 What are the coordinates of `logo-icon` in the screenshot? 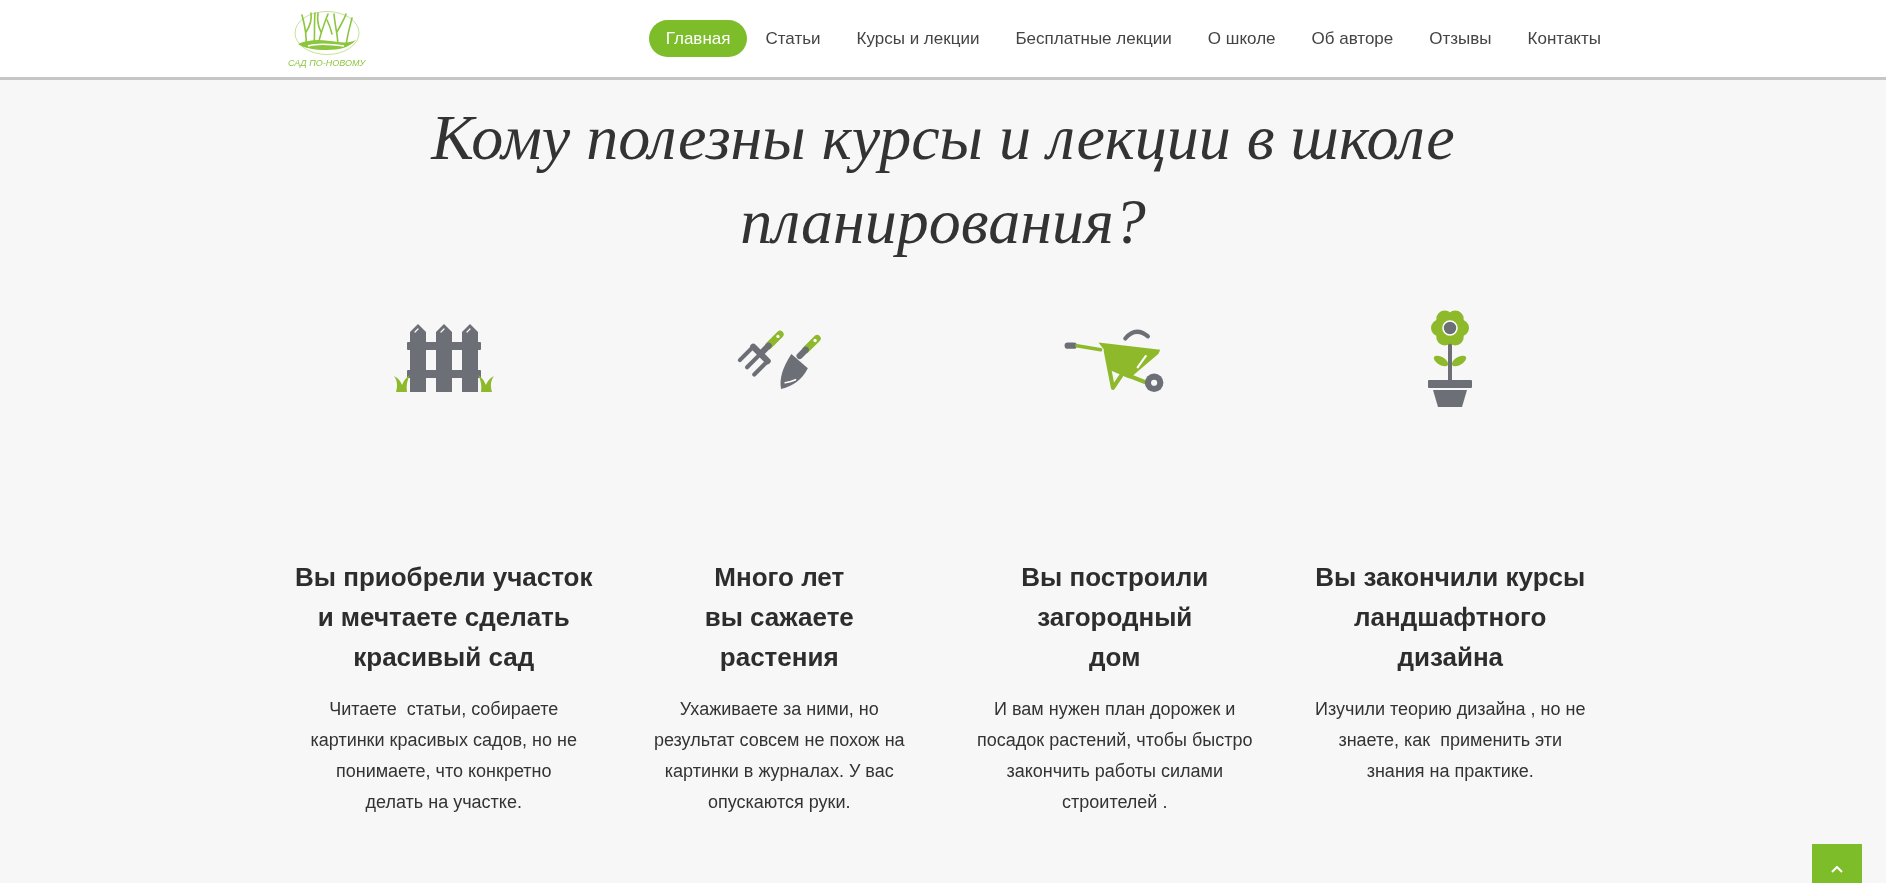 It's located at (326, 33).